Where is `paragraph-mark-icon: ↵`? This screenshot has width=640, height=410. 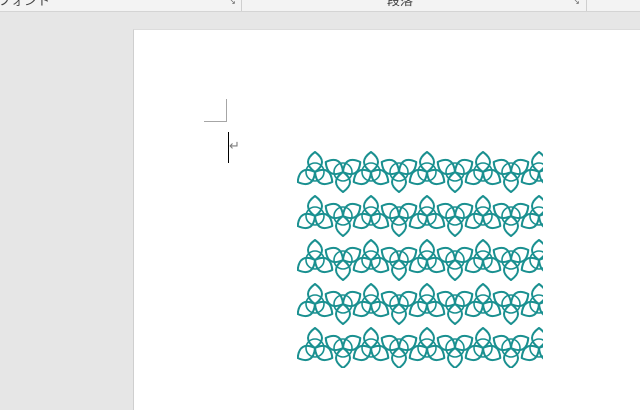 paragraph-mark-icon: ↵ is located at coordinates (234, 146).